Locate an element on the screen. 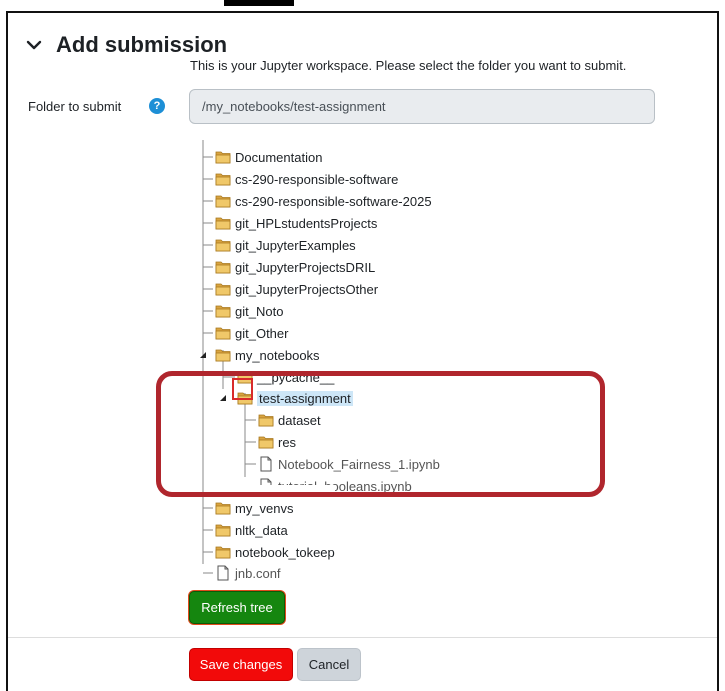  tree-item-jnb-conf: jnb.conf is located at coordinates (248, 573).